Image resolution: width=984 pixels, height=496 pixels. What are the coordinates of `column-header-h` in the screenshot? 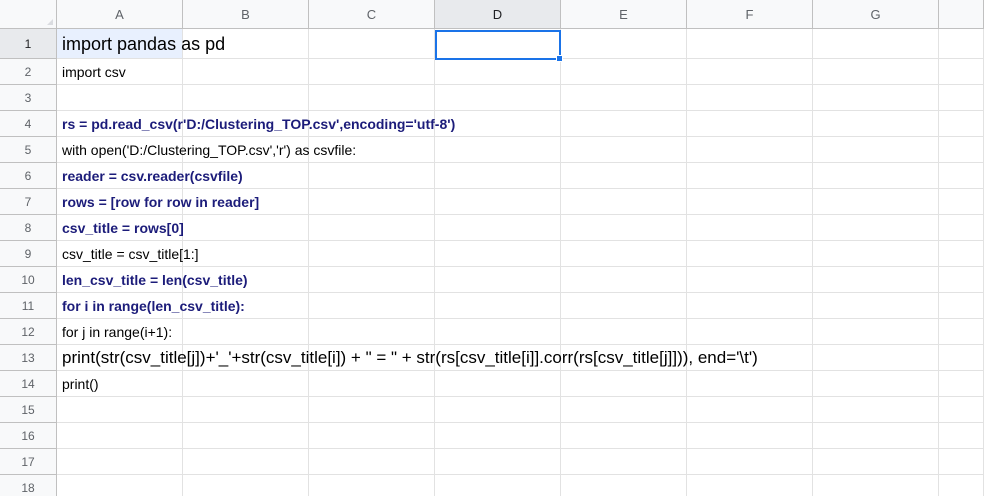 It's located at (961, 14).